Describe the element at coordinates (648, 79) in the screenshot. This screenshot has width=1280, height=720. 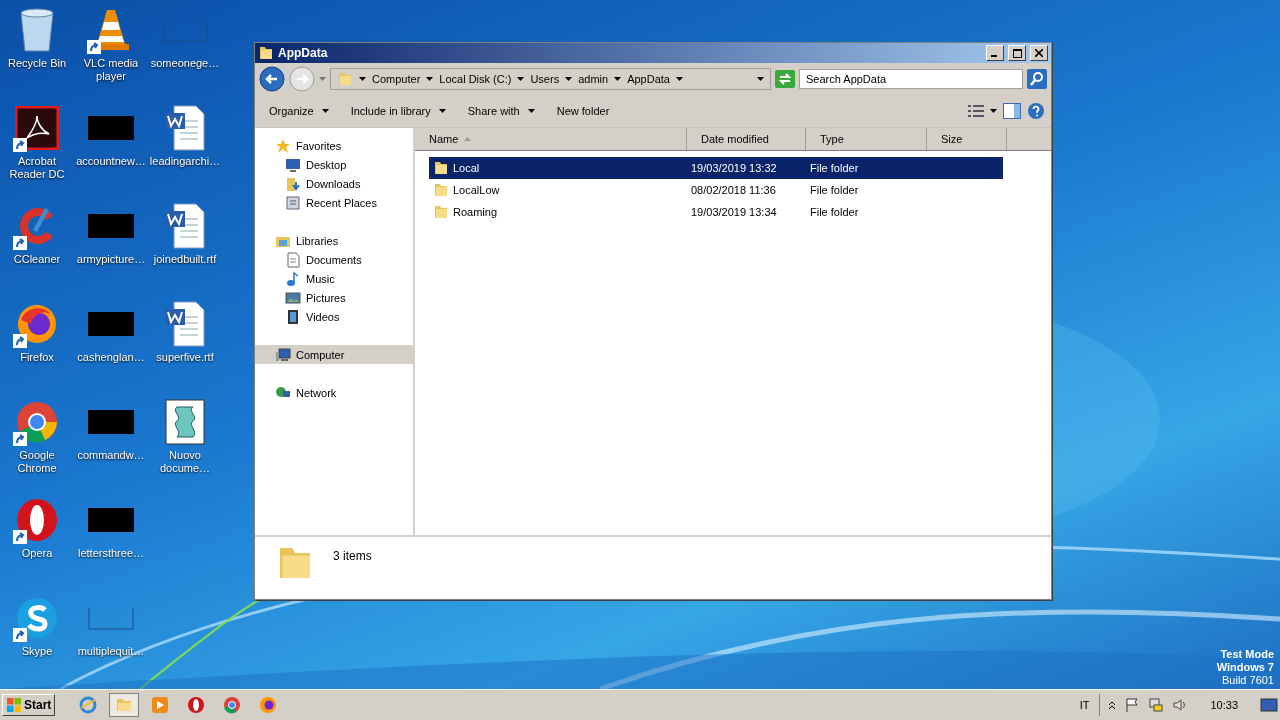
I see `breadcrumb: AppData` at that location.